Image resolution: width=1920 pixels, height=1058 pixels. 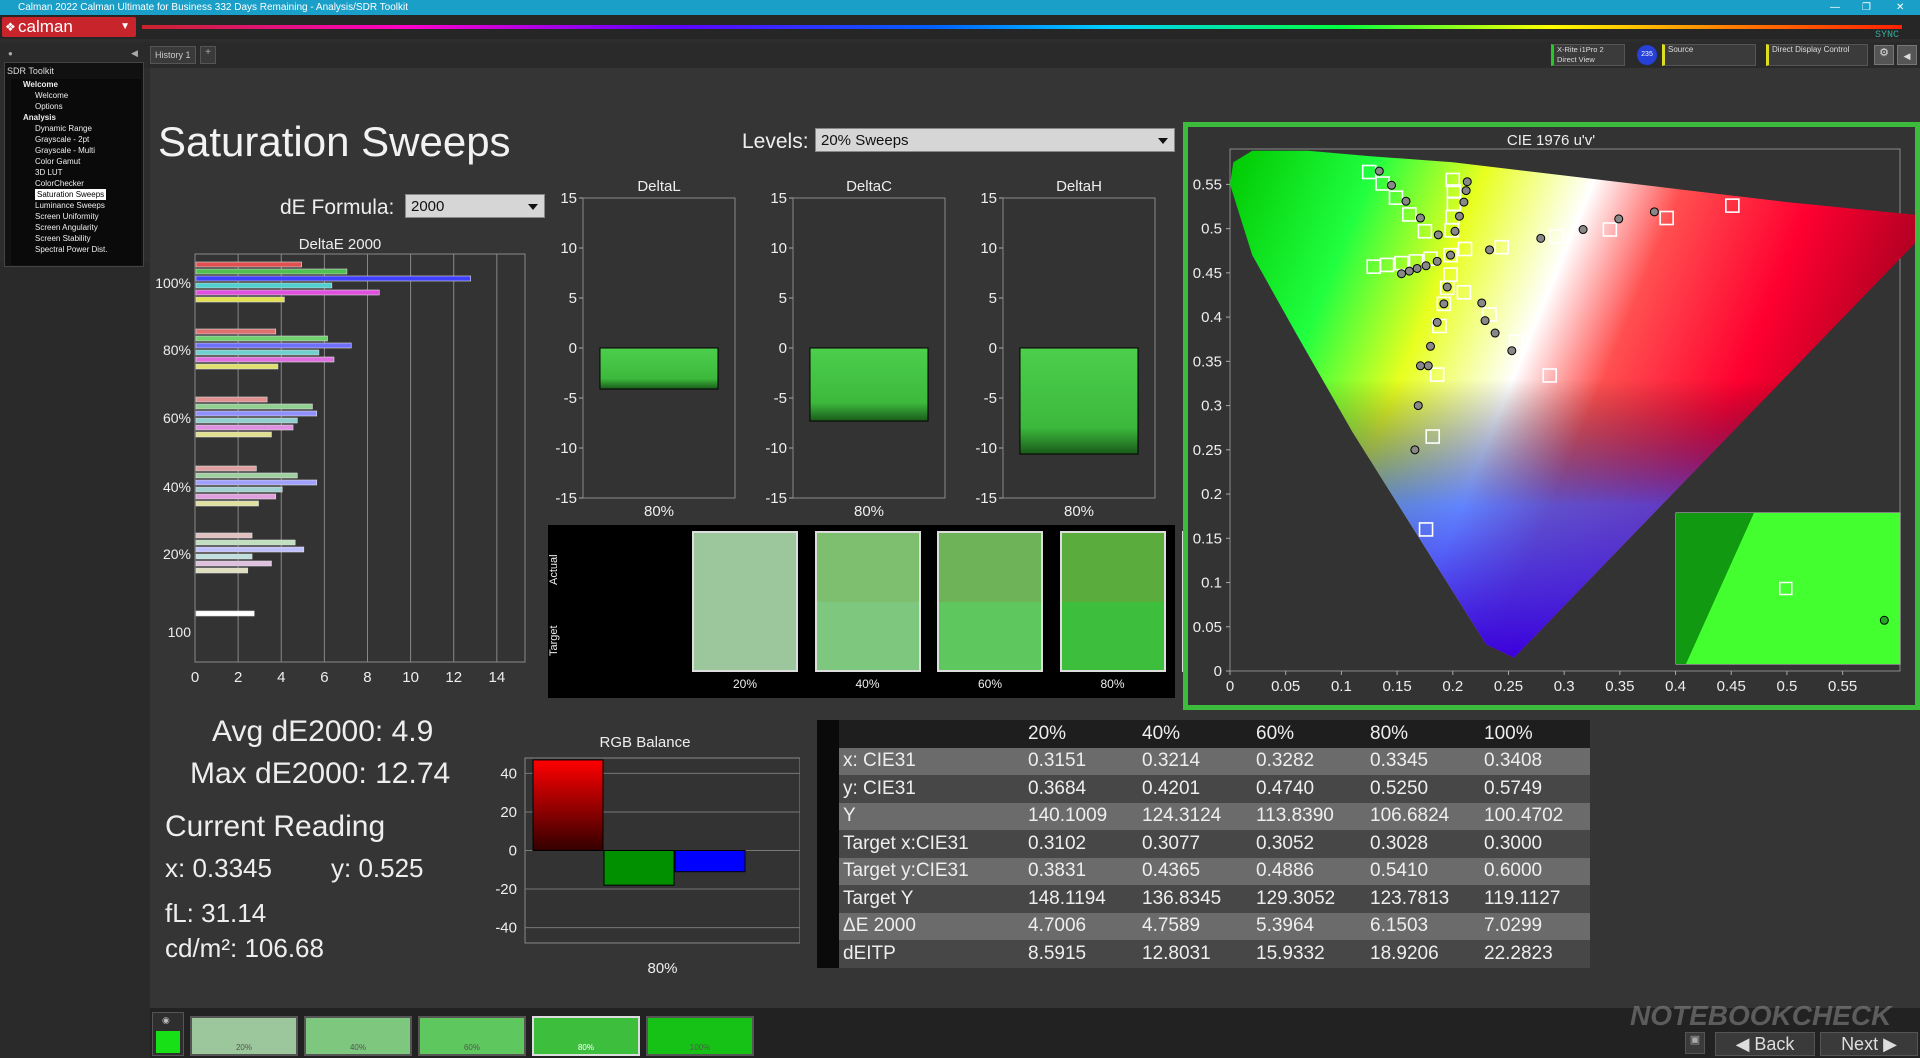 I want to click on sidebar-item-luminance-sweeps: Luminance Sweeps, so click(x=76, y=205).